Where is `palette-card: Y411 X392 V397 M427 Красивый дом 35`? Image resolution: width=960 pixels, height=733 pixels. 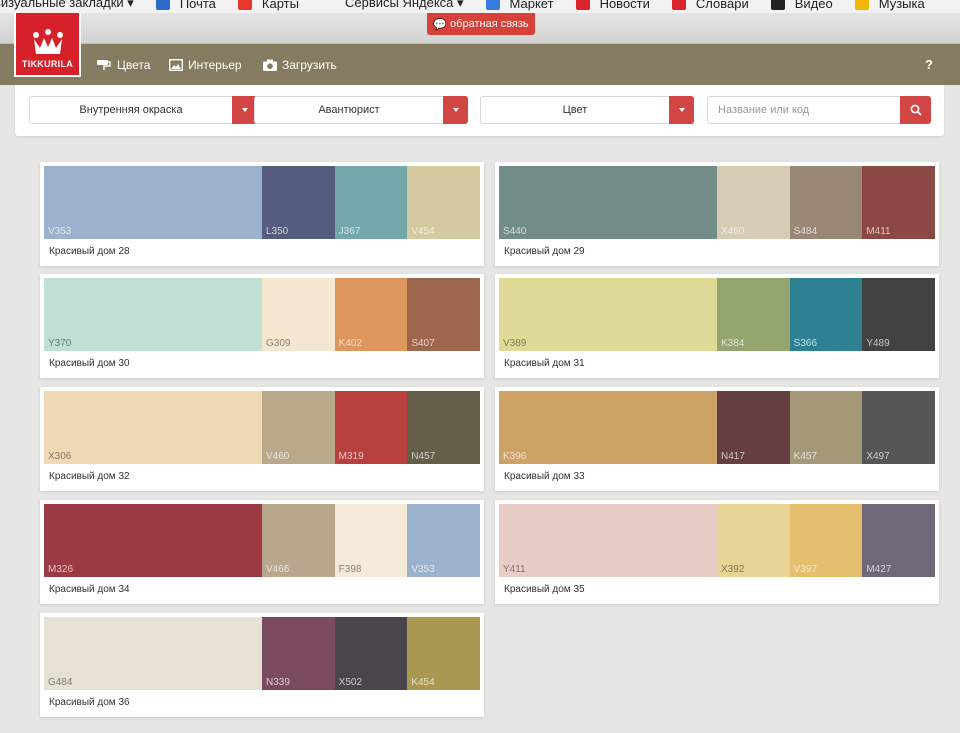 palette-card: Y411 X392 V397 M427 Красивый дом 35 is located at coordinates (717, 552).